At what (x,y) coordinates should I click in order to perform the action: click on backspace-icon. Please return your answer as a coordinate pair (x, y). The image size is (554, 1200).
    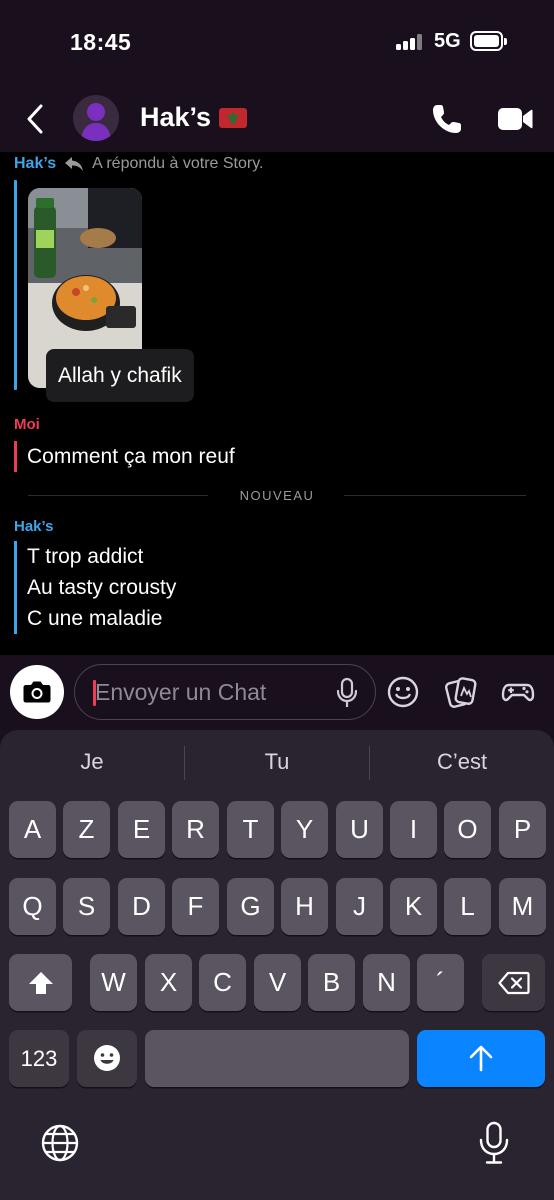
    Looking at the image, I should click on (513, 983).